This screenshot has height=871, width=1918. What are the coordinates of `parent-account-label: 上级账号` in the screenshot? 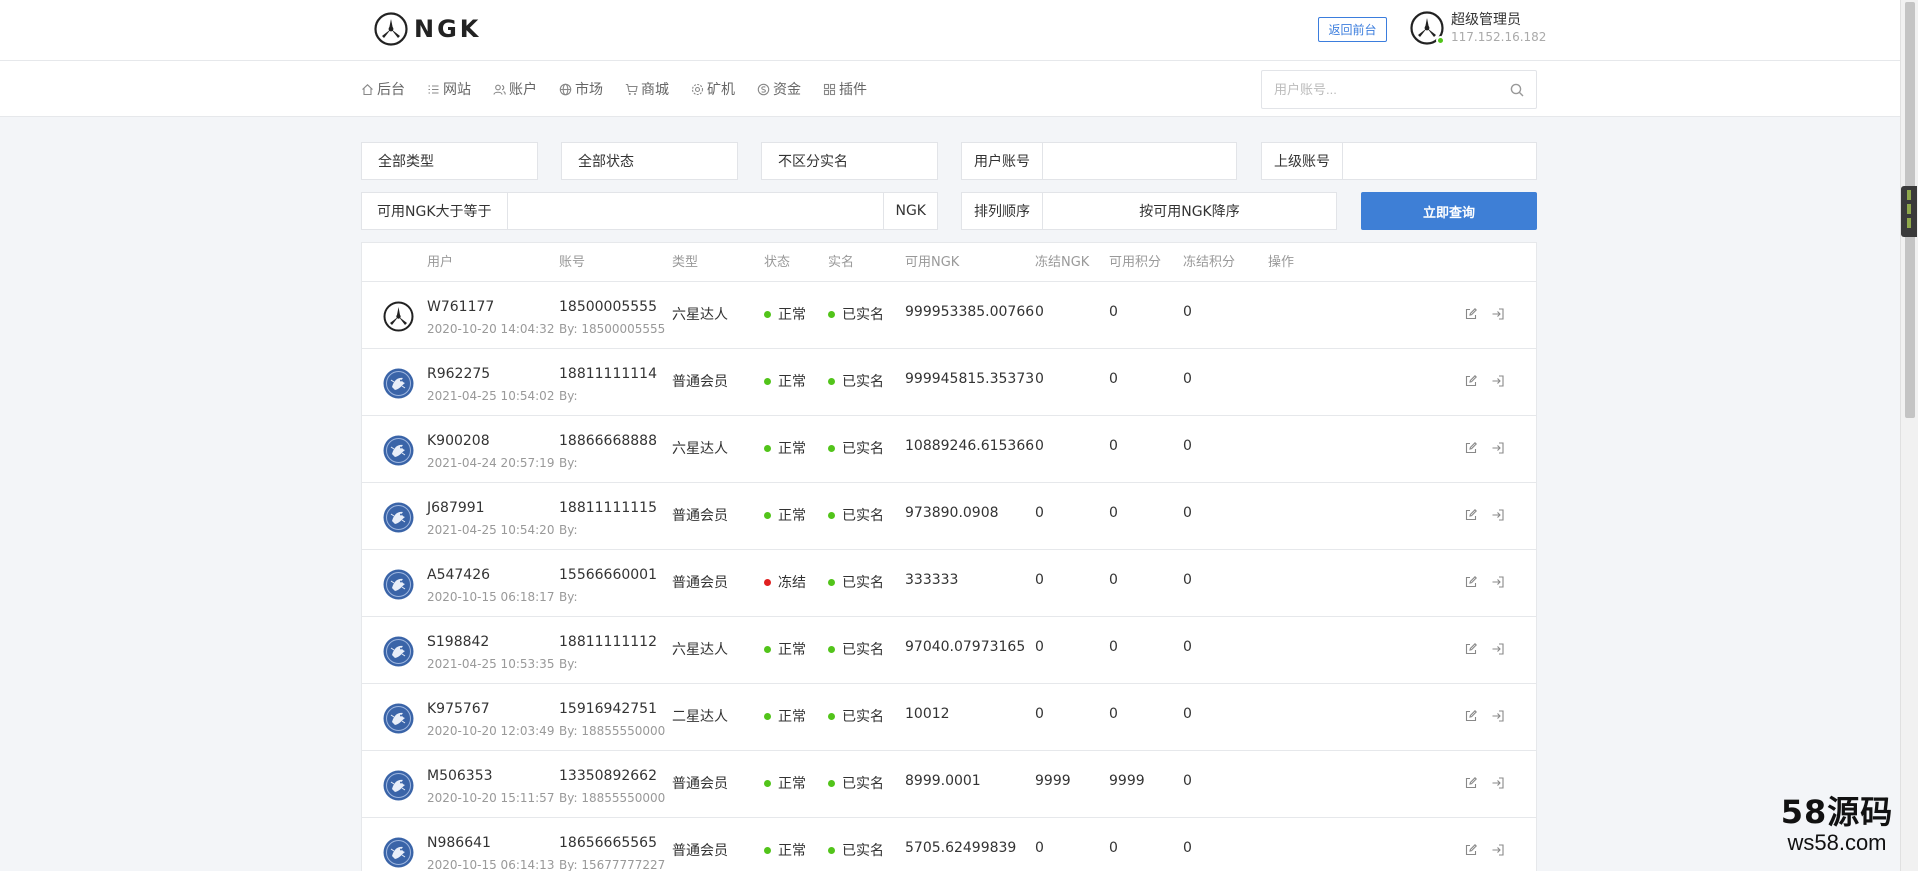 It's located at (1302, 161).